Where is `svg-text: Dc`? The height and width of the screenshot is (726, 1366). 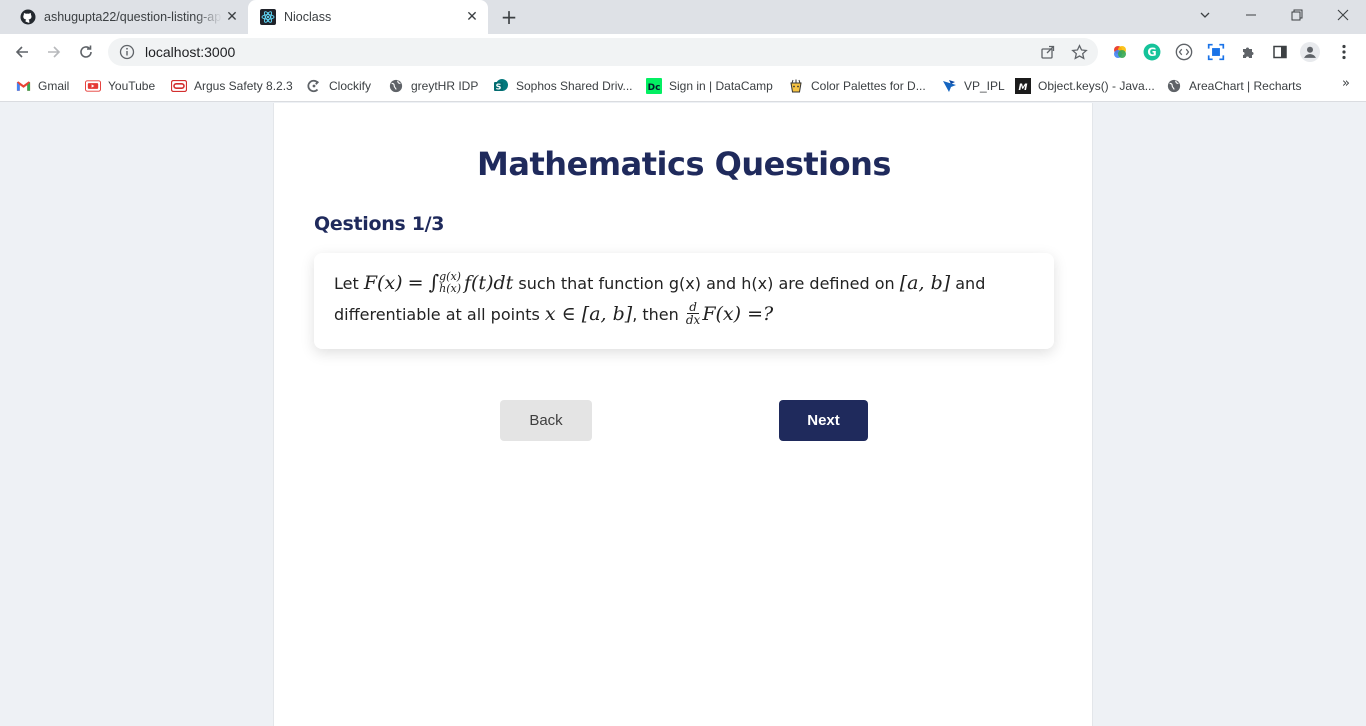
svg-text: Dc is located at coordinates (654, 88).